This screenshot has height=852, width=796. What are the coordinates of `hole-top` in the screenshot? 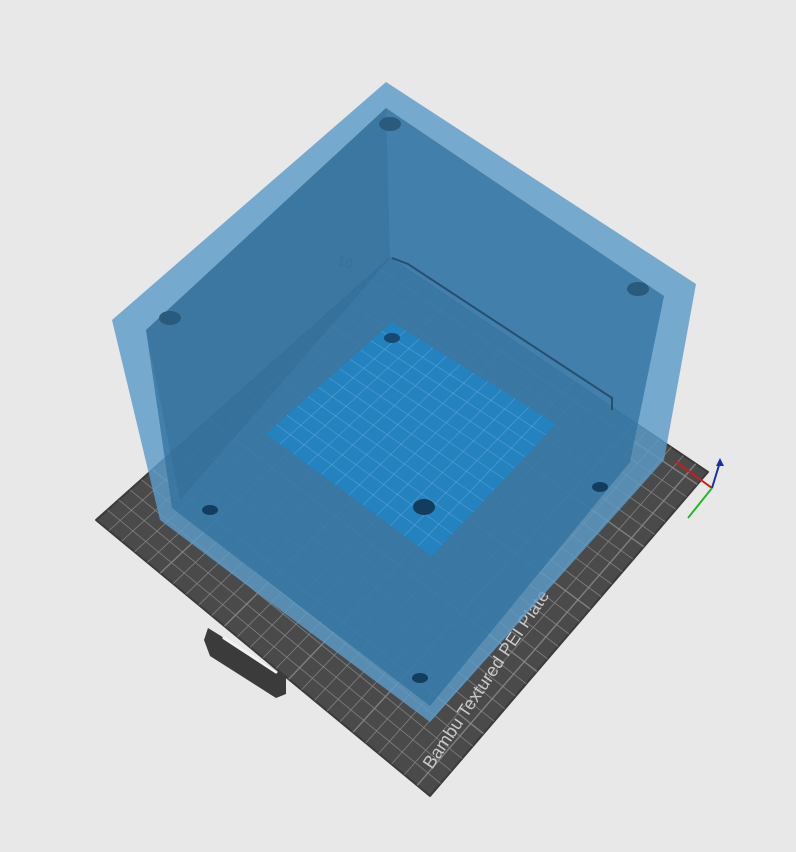 It's located at (390, 124).